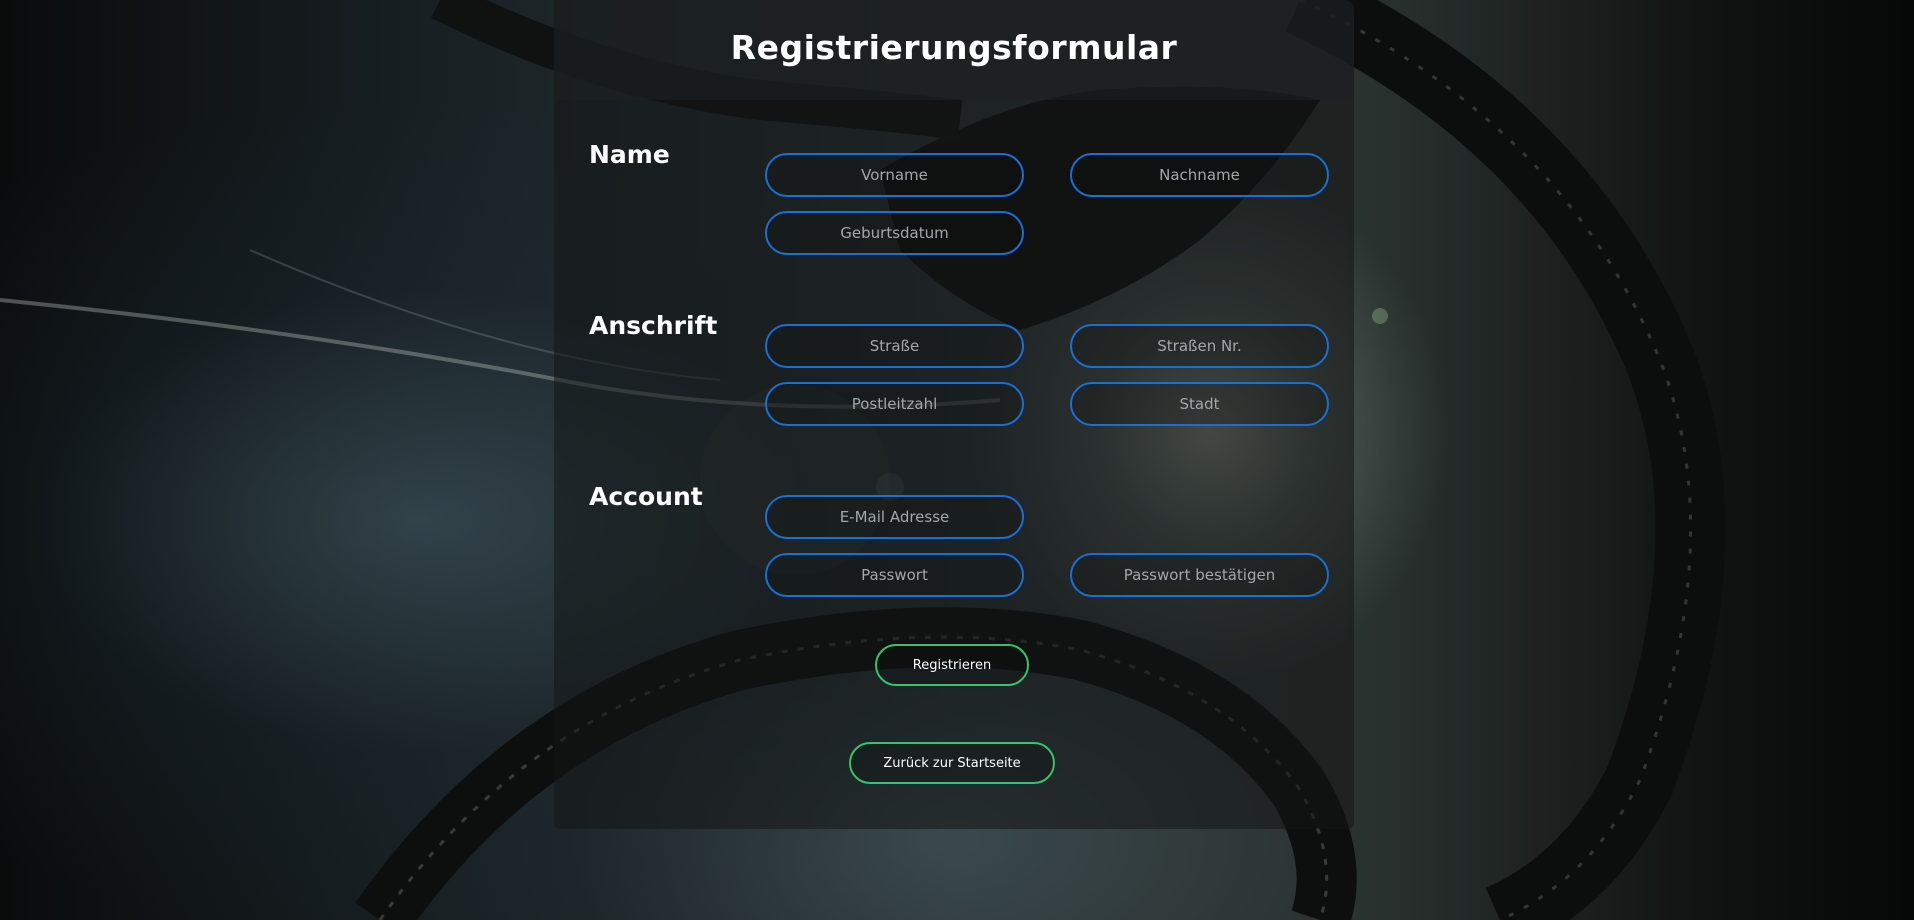  What do you see at coordinates (894, 404) in the screenshot?
I see `postleitzahl-input` at bounding box center [894, 404].